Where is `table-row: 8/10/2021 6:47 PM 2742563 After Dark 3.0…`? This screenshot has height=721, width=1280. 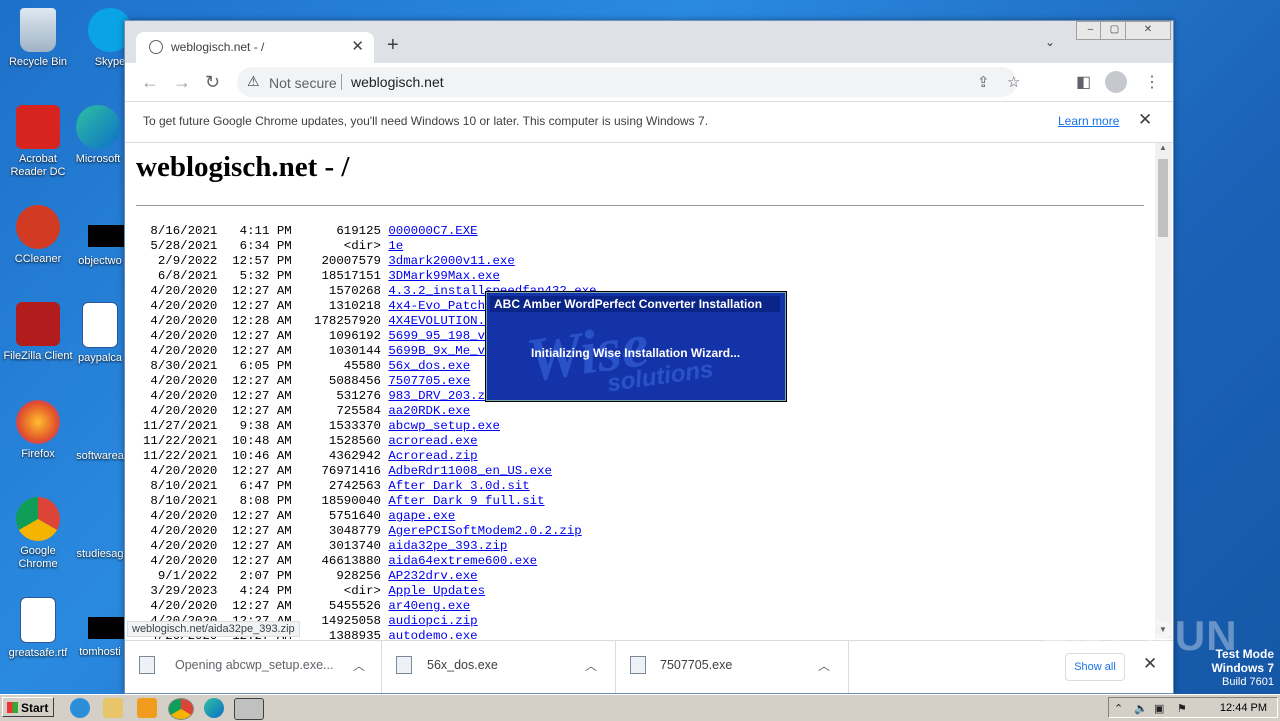
table-row: 8/10/2021 6:47 PM 2742563 After Dark 3.0… is located at coordinates (370, 486).